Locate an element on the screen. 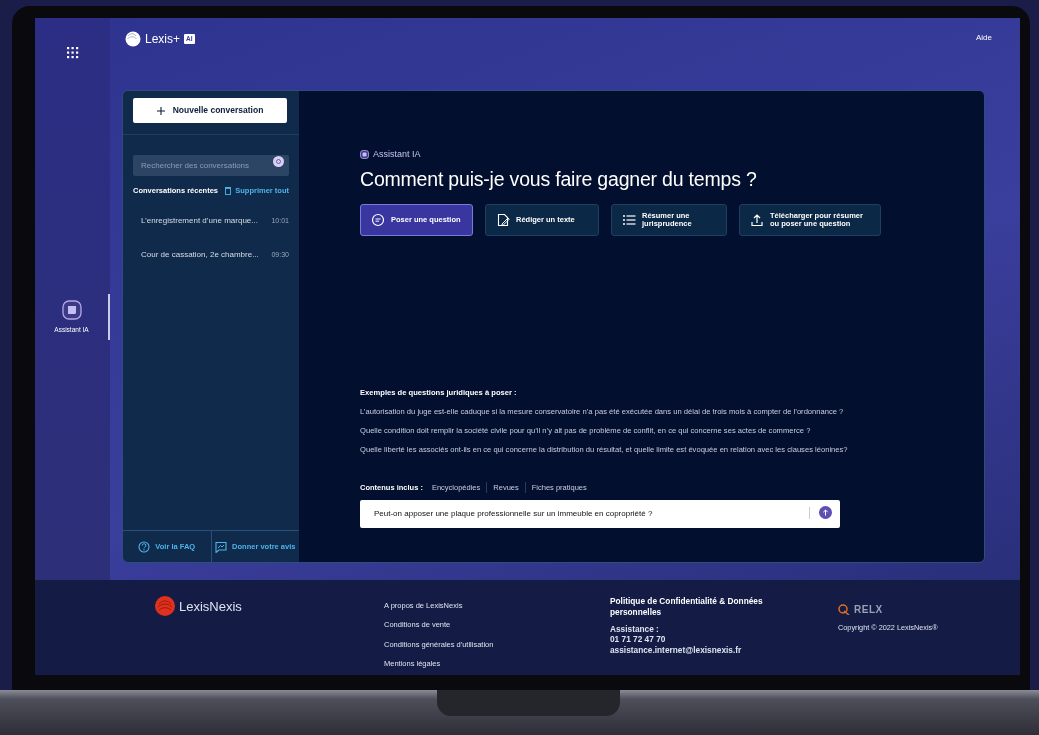  logo-text: Lexis+ is located at coordinates (163, 39).